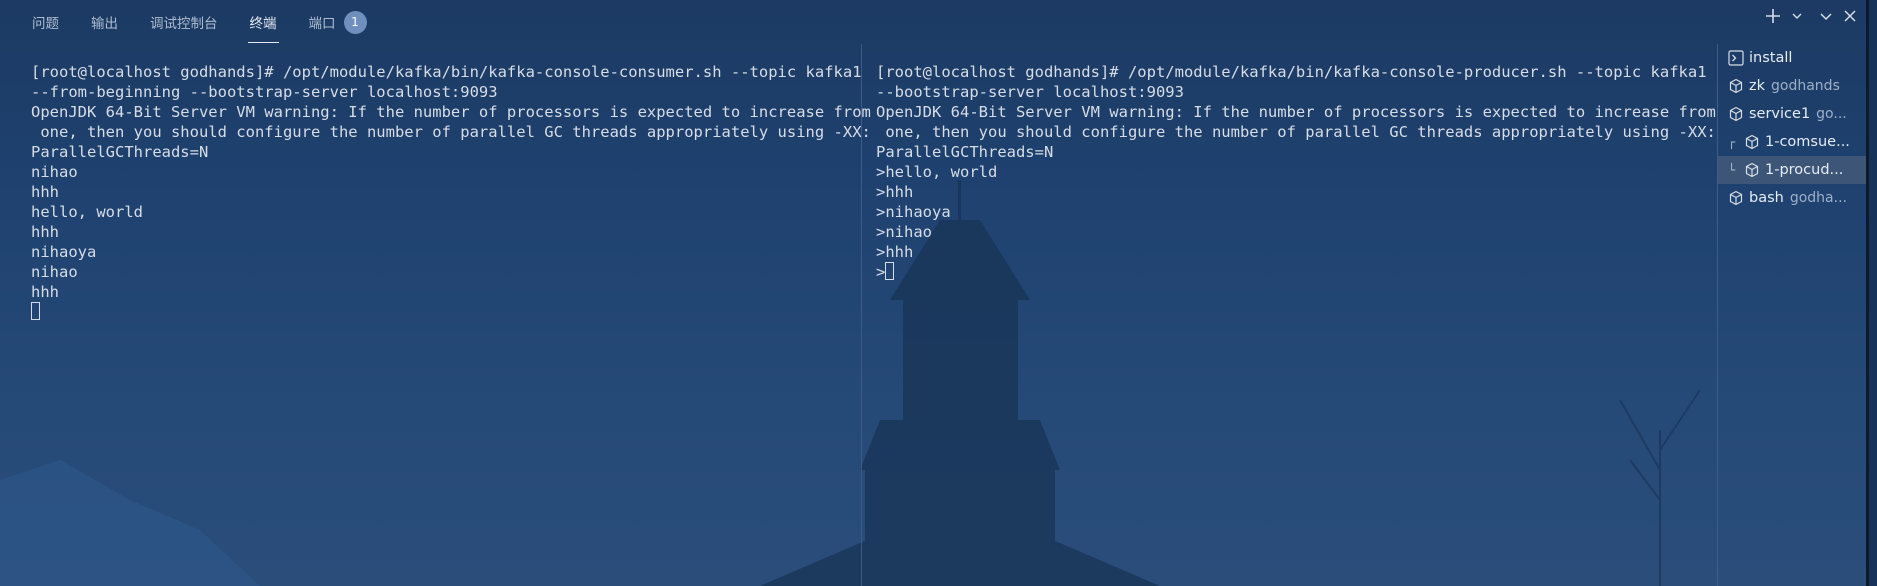 The image size is (1877, 586). I want to click on terminal-item-install: install, so click(1792, 58).